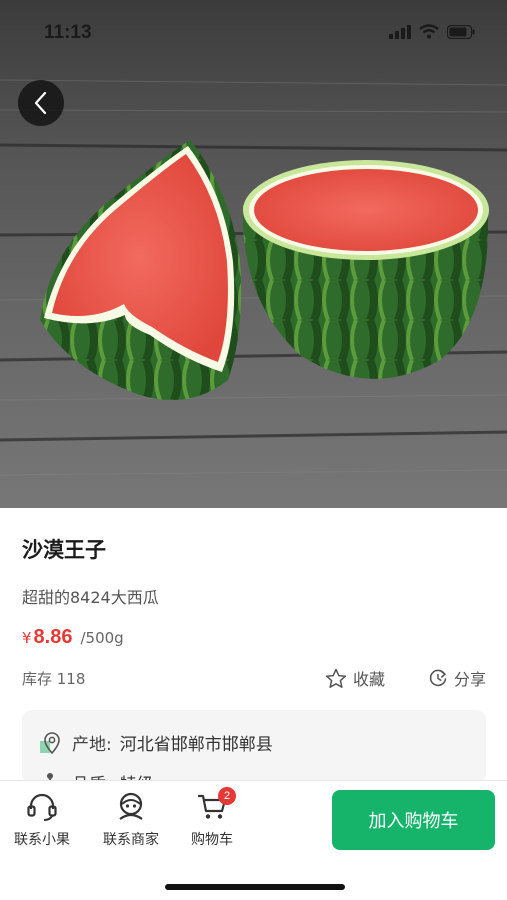  I want to click on favorite-label: 收藏, so click(369, 679).